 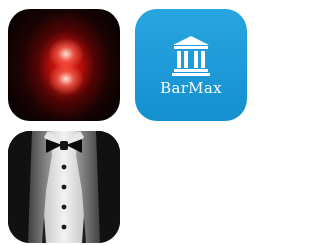 What do you see at coordinates (191, 56) in the screenshot?
I see `bank-building-icon` at bounding box center [191, 56].